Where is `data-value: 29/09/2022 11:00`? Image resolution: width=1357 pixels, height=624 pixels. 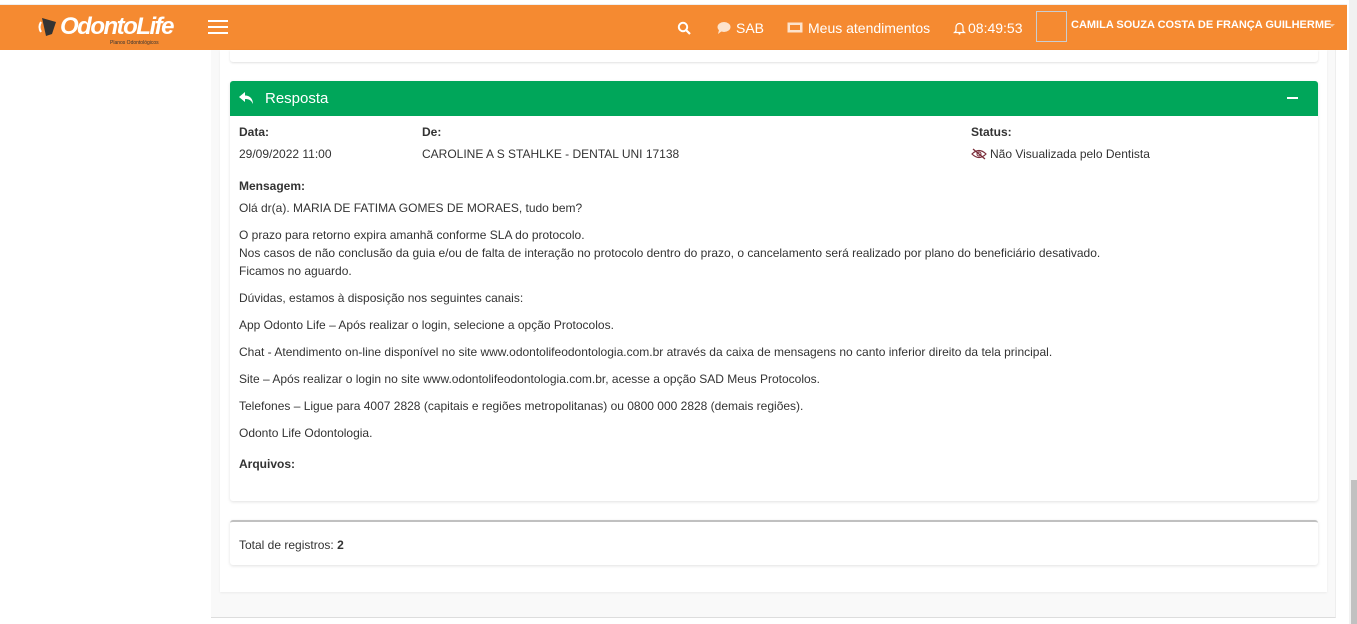
data-value: 29/09/2022 11:00 is located at coordinates (285, 154).